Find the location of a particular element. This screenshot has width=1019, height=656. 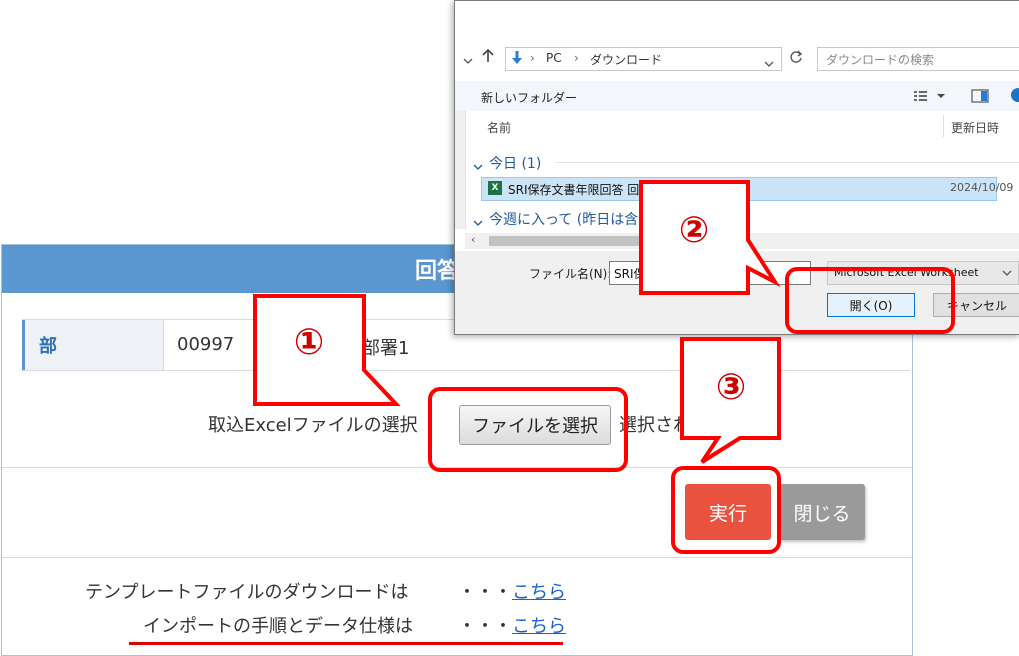

callout-step-1: ① is located at coordinates (309, 342).